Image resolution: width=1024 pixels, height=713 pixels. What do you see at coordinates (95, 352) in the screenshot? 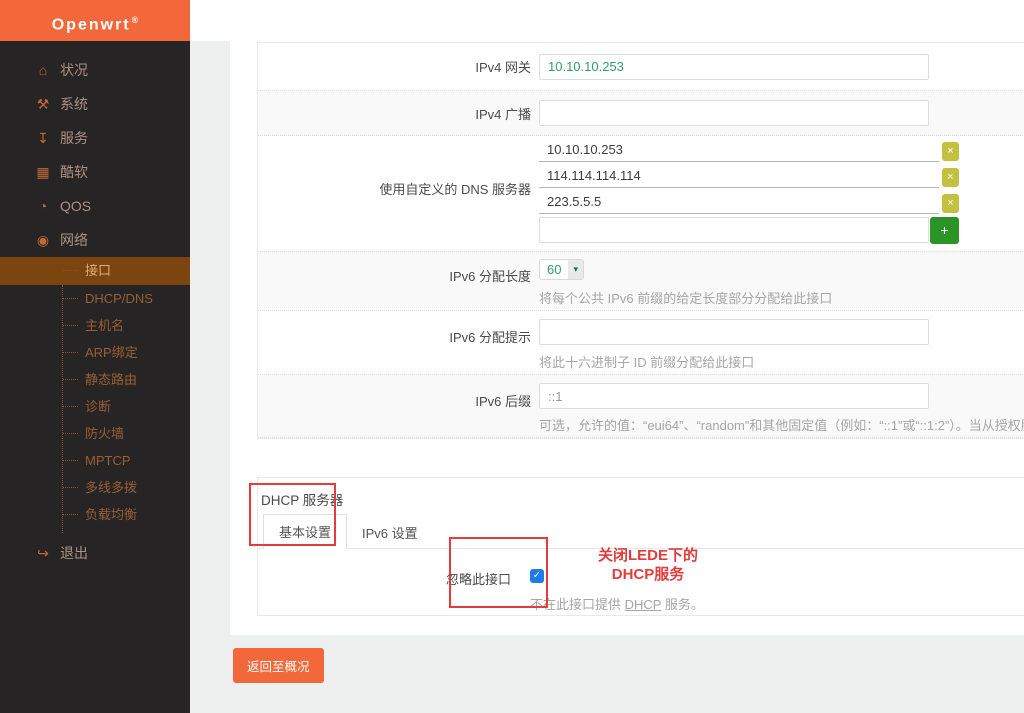
I see `sidebar-item-arp-binding: ARP绑定` at bounding box center [95, 352].